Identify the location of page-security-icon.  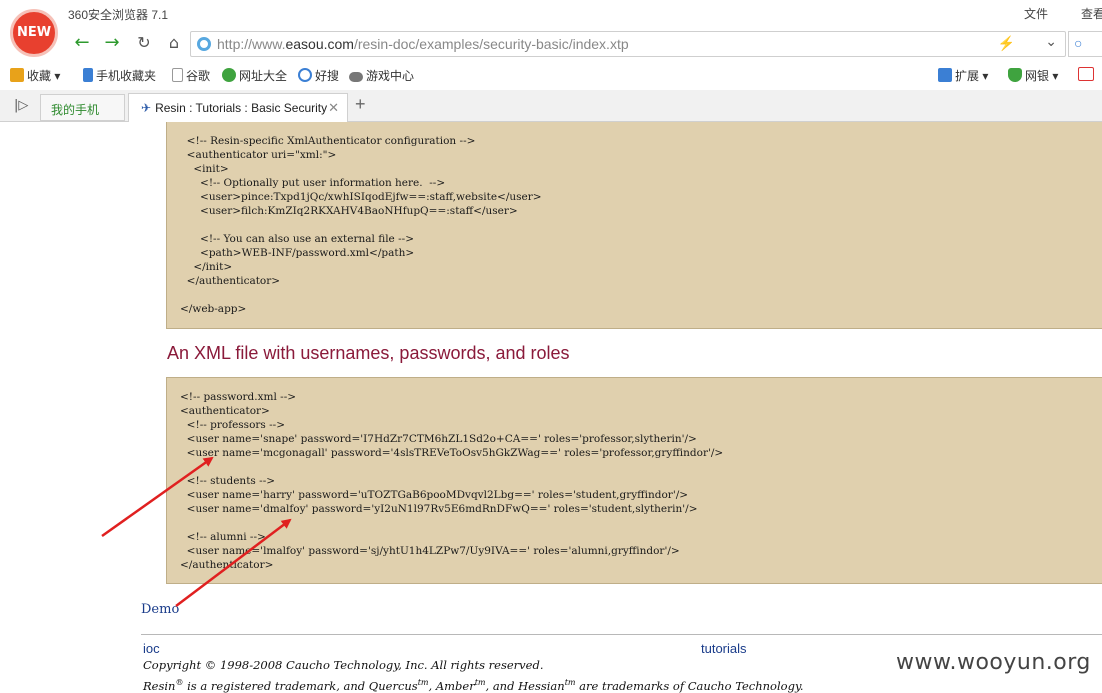
(204, 44).